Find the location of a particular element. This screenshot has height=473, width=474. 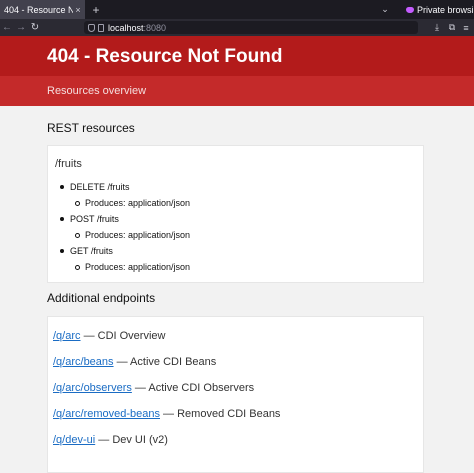

extensions-icon: ⧉ is located at coordinates (452, 27).